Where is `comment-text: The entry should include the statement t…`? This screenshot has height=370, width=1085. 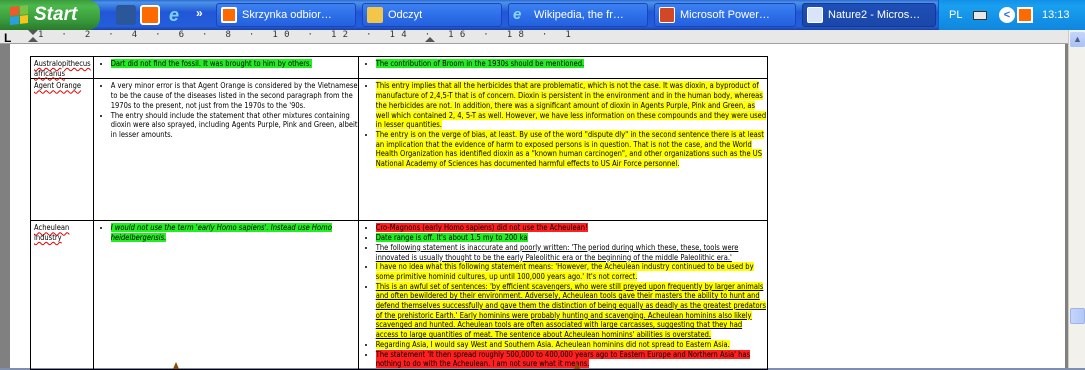
comment-text: The entry should include the statement t… is located at coordinates (234, 124).